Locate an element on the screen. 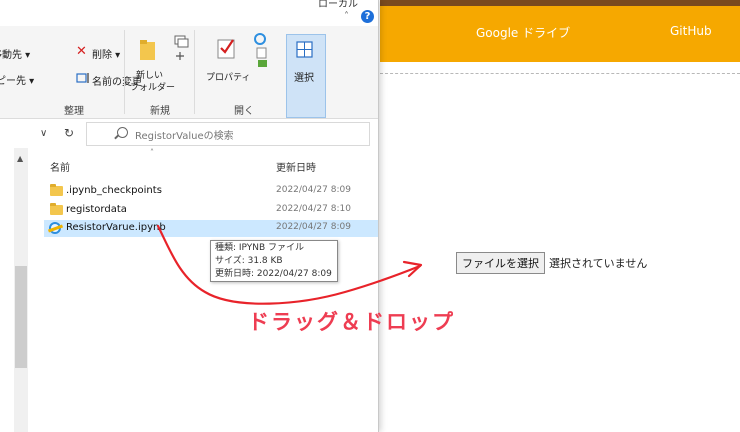  file-name: .ipynb_checkpoints is located at coordinates (114, 190).